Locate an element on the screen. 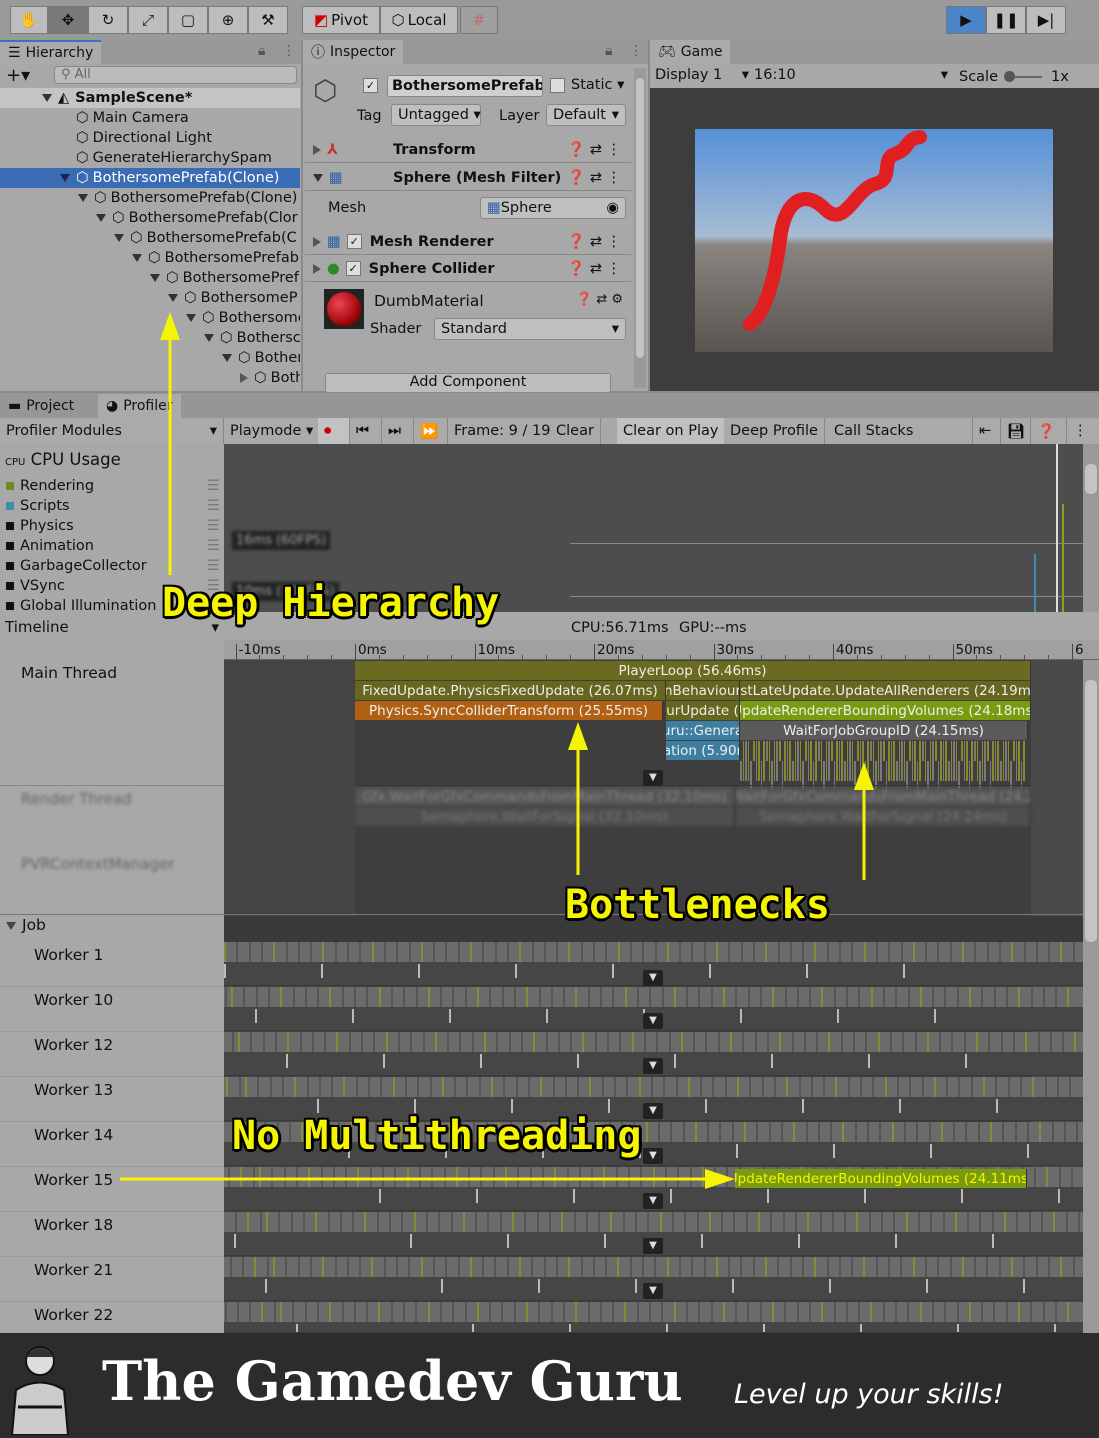  footer-banner: The Gamedev Guru Level up your skills! is located at coordinates (549, 1385).